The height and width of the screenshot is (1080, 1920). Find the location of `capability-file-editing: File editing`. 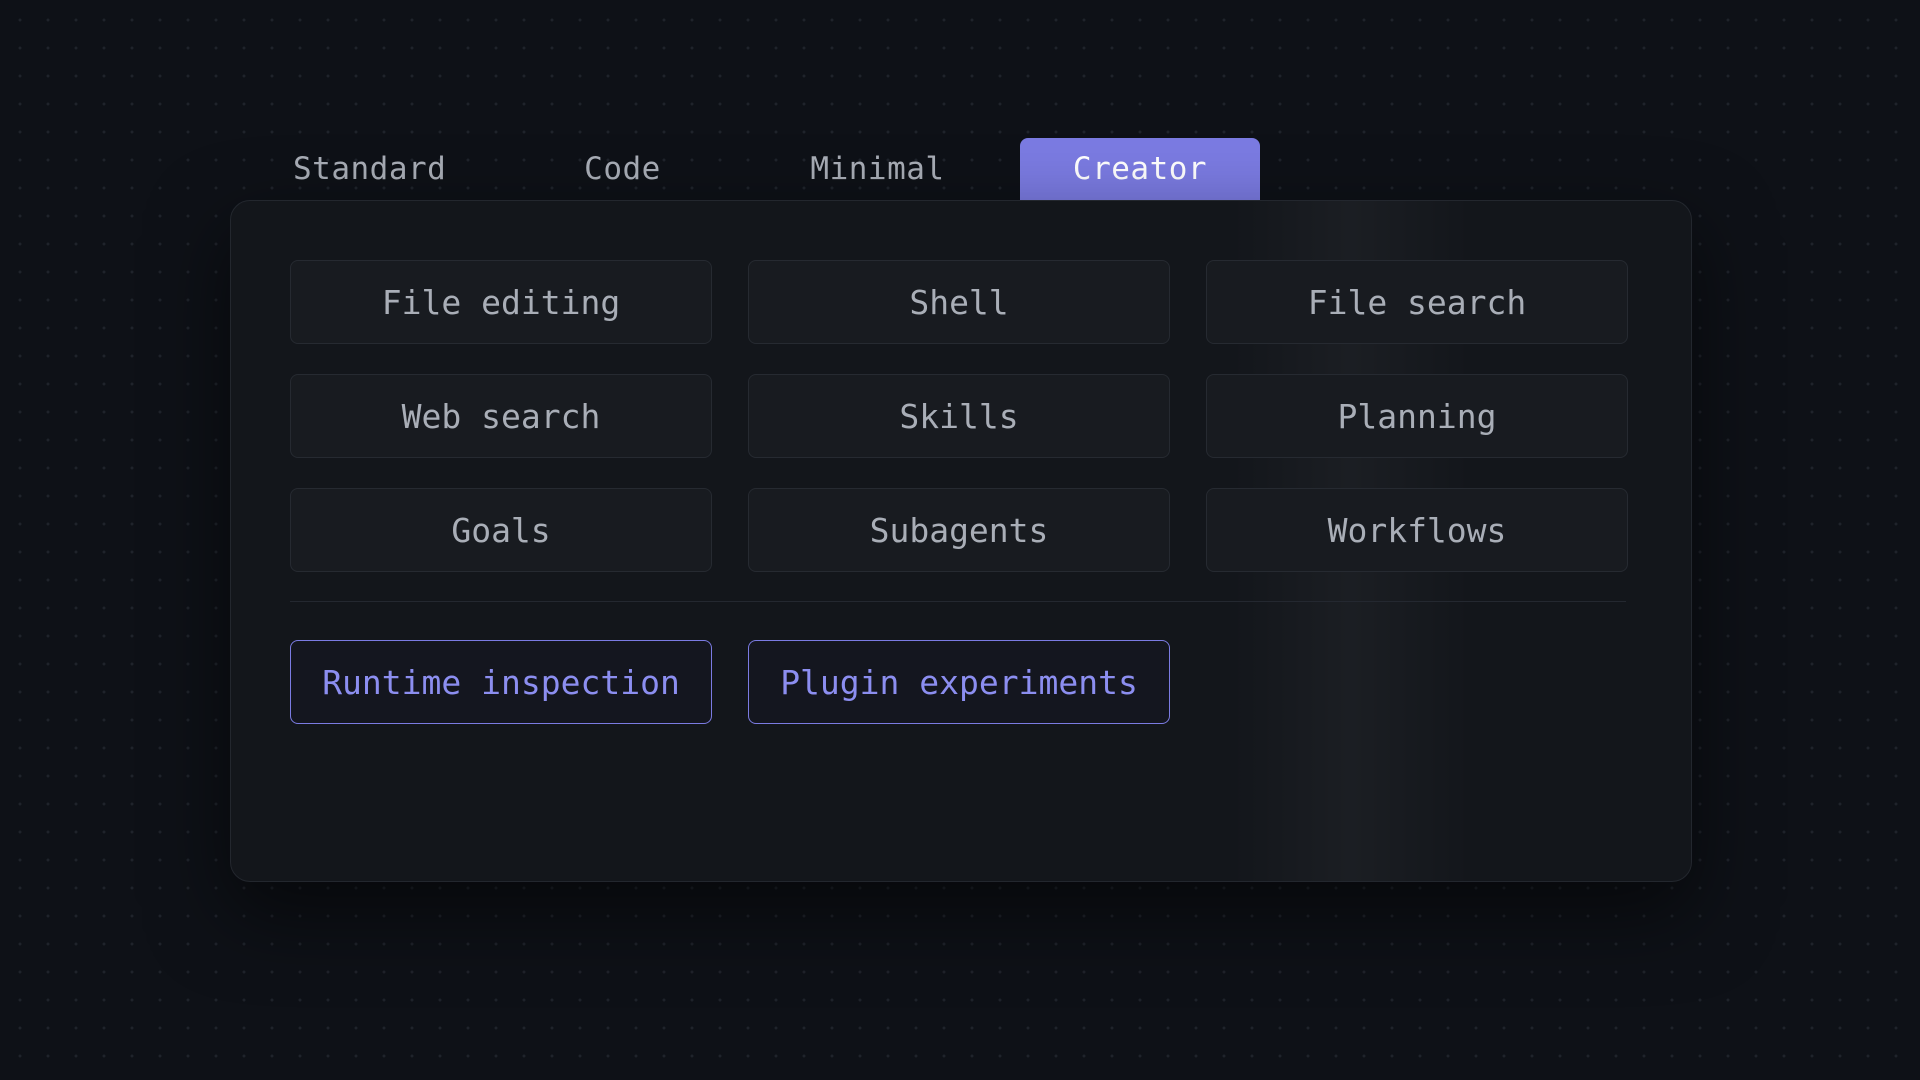

capability-file-editing: File editing is located at coordinates (501, 302).